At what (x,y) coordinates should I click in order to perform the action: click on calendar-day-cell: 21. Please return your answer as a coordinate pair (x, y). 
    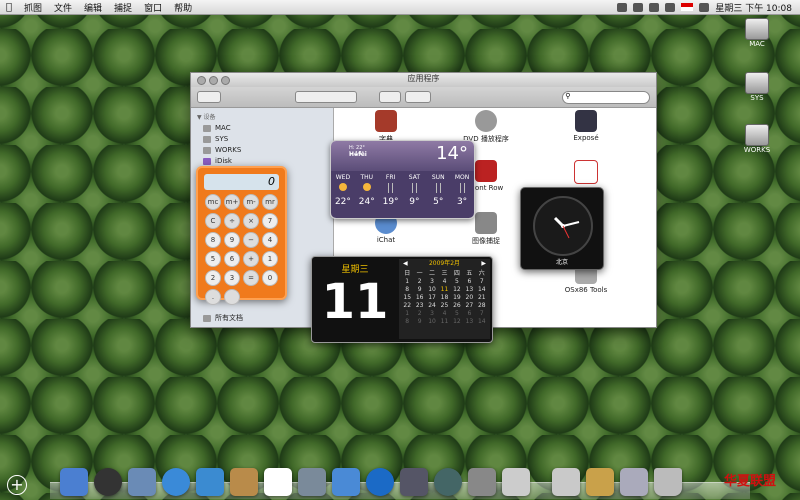
    Looking at the image, I should click on (482, 297).